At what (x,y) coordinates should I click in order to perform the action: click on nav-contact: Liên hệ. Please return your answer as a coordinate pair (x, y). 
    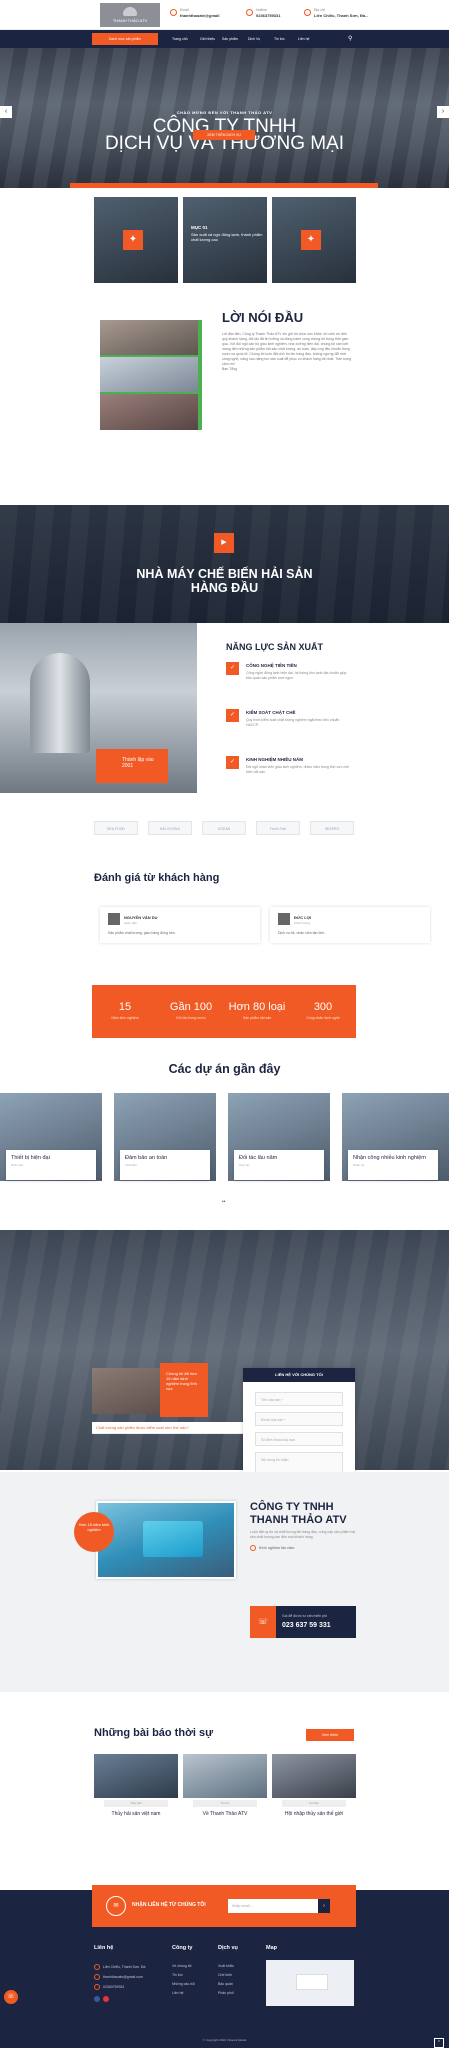
    Looking at the image, I should click on (303, 39).